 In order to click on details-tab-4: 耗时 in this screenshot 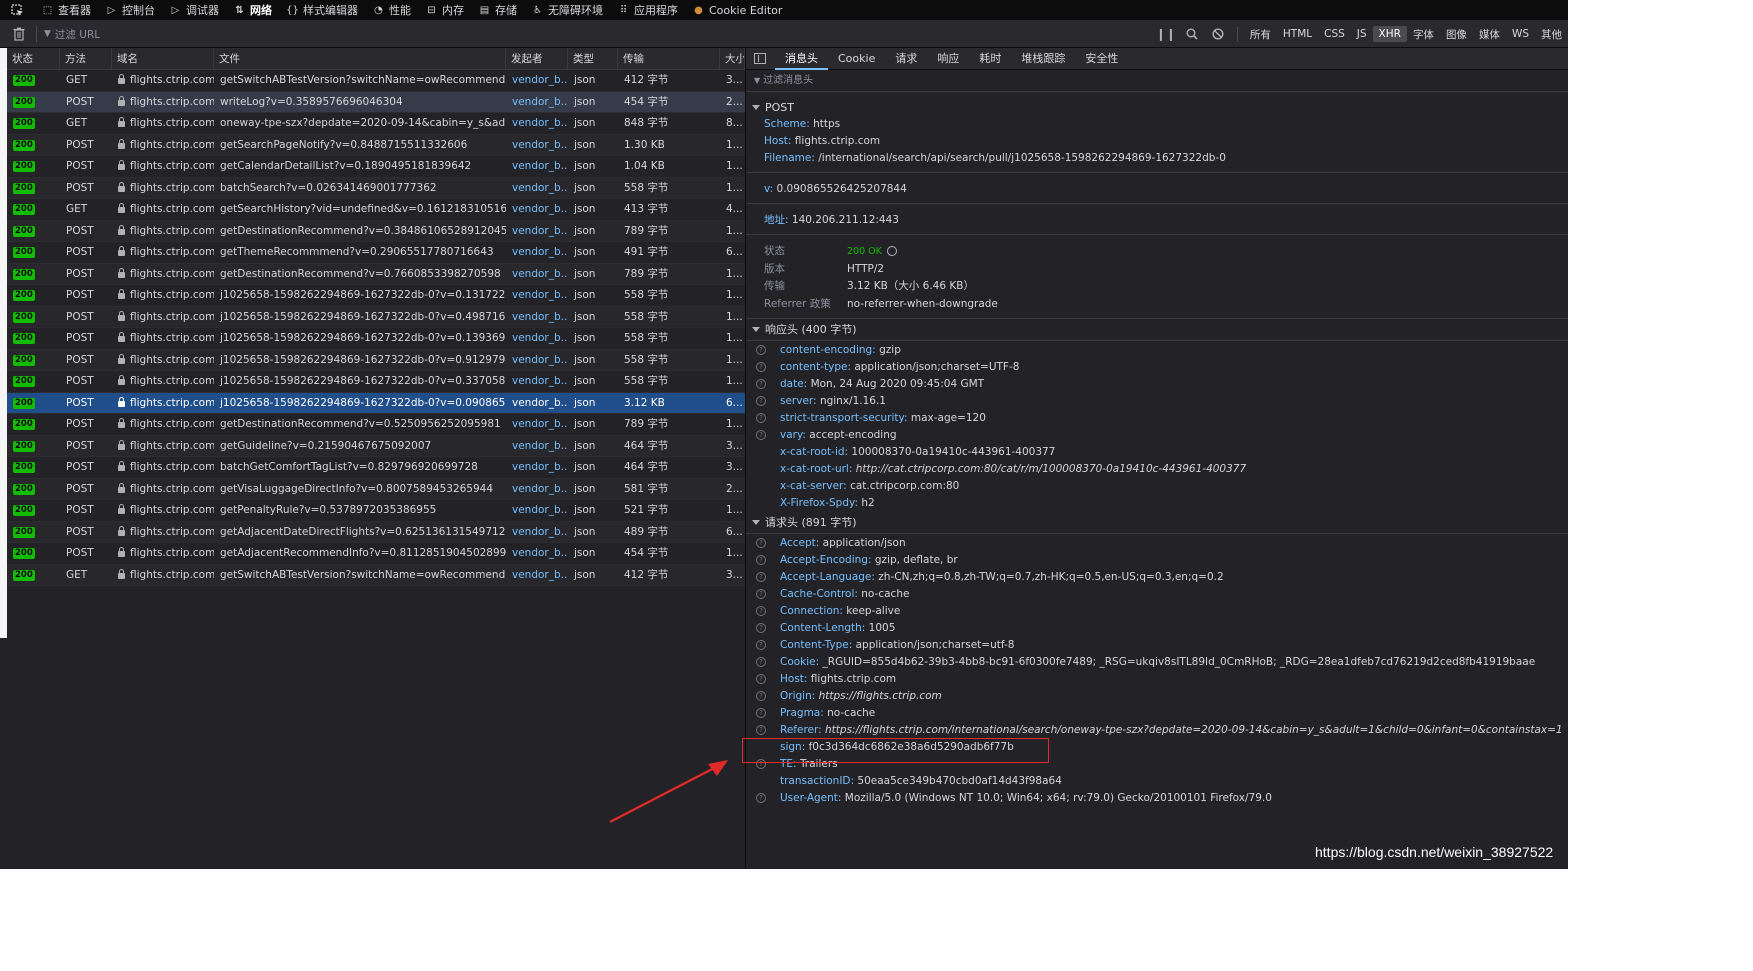, I will do `click(990, 59)`.